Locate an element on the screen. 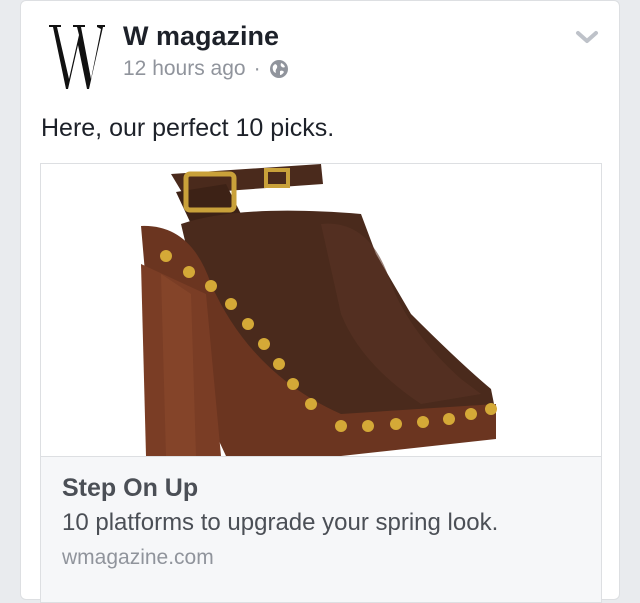 The width and height of the screenshot is (640, 603). post-text: Here, our perfect 10 picks. is located at coordinates (188, 128).